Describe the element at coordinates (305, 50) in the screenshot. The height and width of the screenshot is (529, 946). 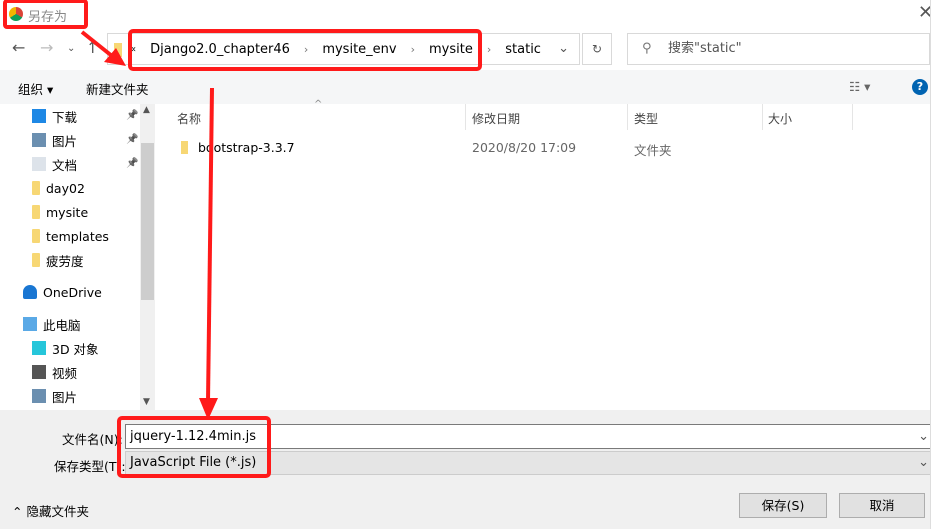
I see `annotation-box-address` at that location.